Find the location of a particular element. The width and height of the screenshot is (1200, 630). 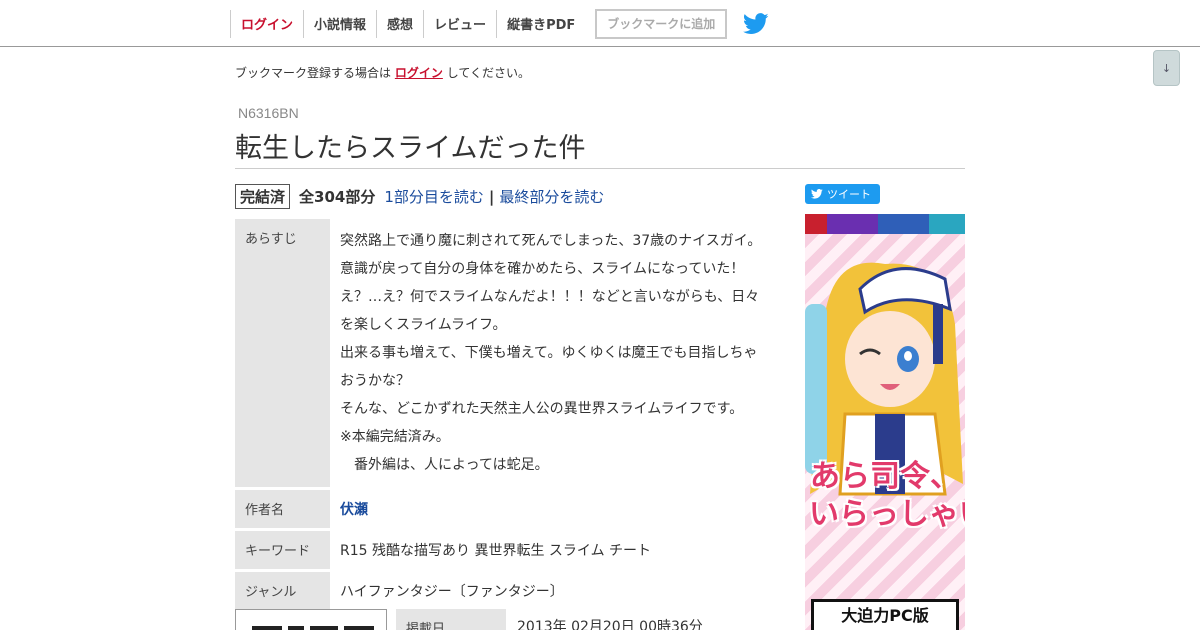

genre-row: ジャンル ハイファンタジー〔ファンタジー〕 is located at coordinates (500, 591).